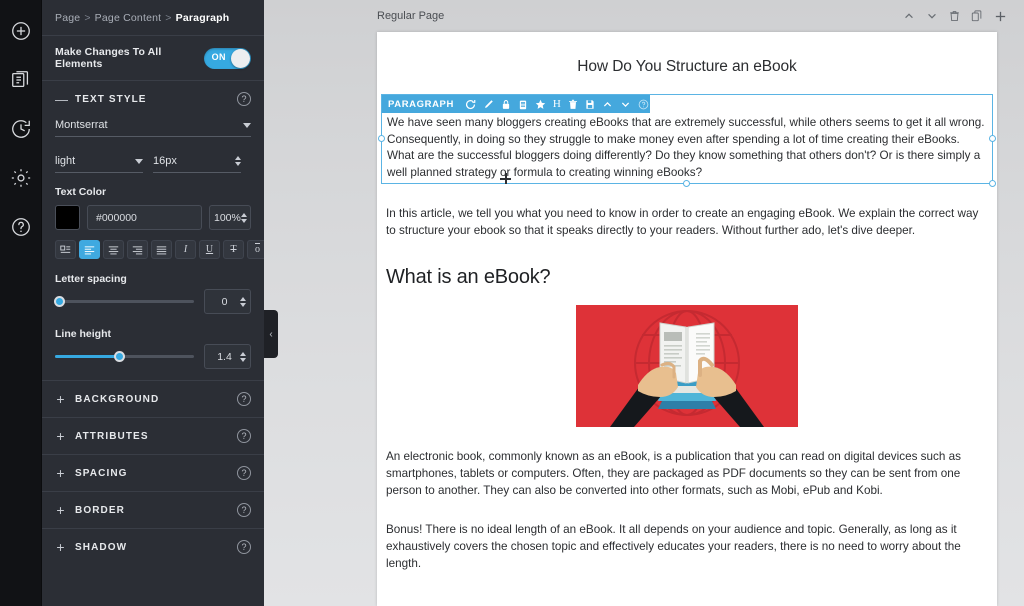 This screenshot has height=606, width=1024. Describe the element at coordinates (117, 399) in the screenshot. I see `accordion-label: BACKGROUND` at that location.